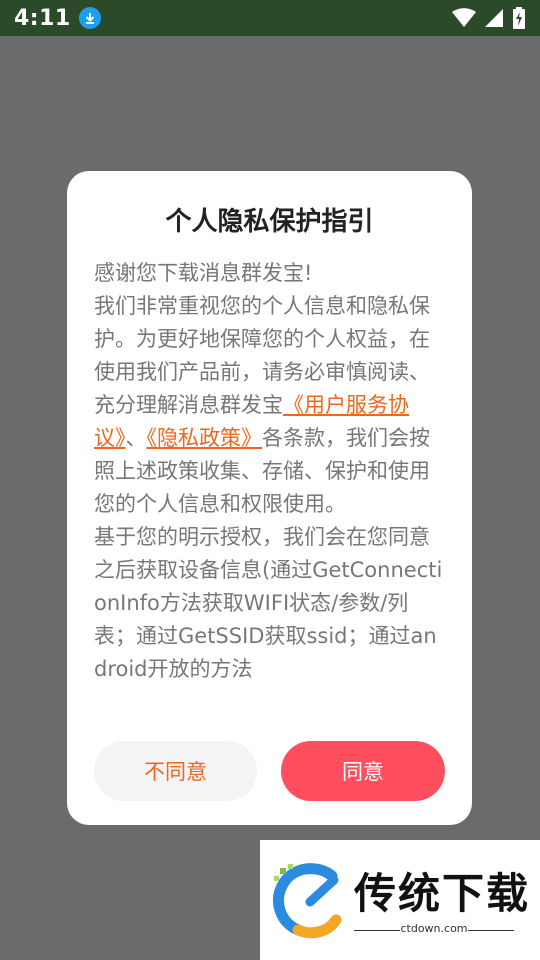 Image resolution: width=540 pixels, height=960 pixels. I want to click on watermark-divider, so click(491, 930).